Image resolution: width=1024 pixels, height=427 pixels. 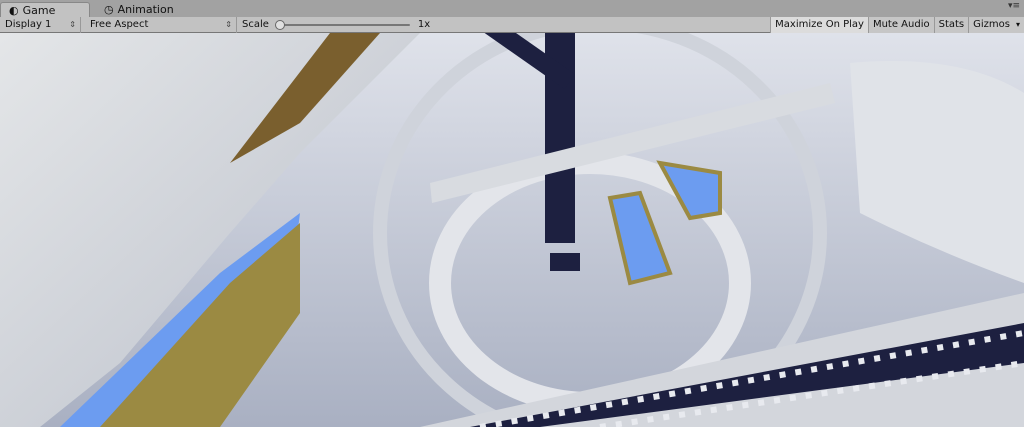 What do you see at coordinates (1014, 6) in the screenshot?
I see `panel-menu-icon: ▾≡` at bounding box center [1014, 6].